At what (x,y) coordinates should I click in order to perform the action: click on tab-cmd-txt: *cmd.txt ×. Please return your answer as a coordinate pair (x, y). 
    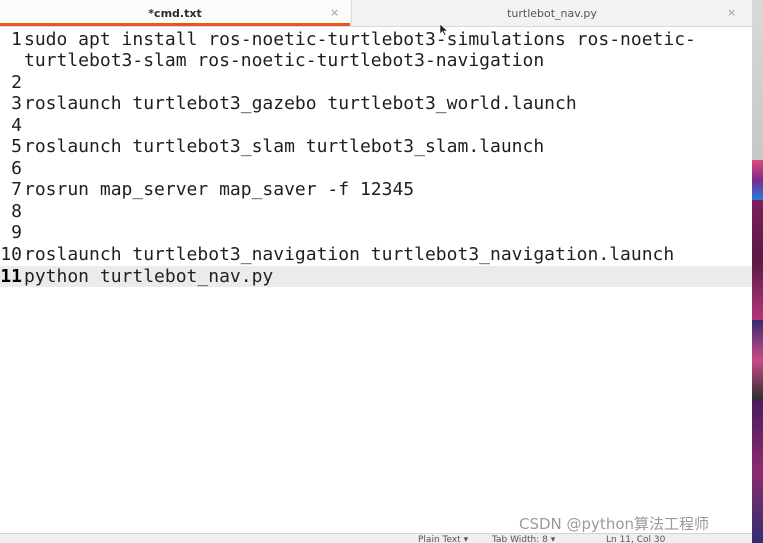
    Looking at the image, I should click on (175, 13).